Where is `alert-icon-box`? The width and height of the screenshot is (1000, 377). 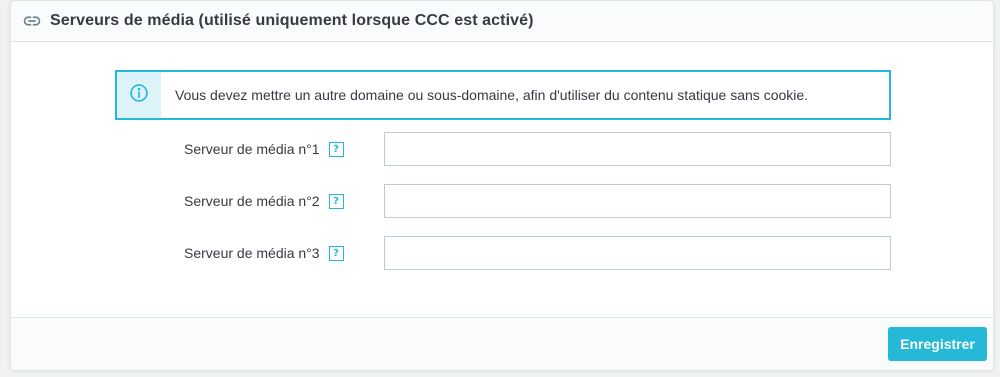
alert-icon-box is located at coordinates (139, 95).